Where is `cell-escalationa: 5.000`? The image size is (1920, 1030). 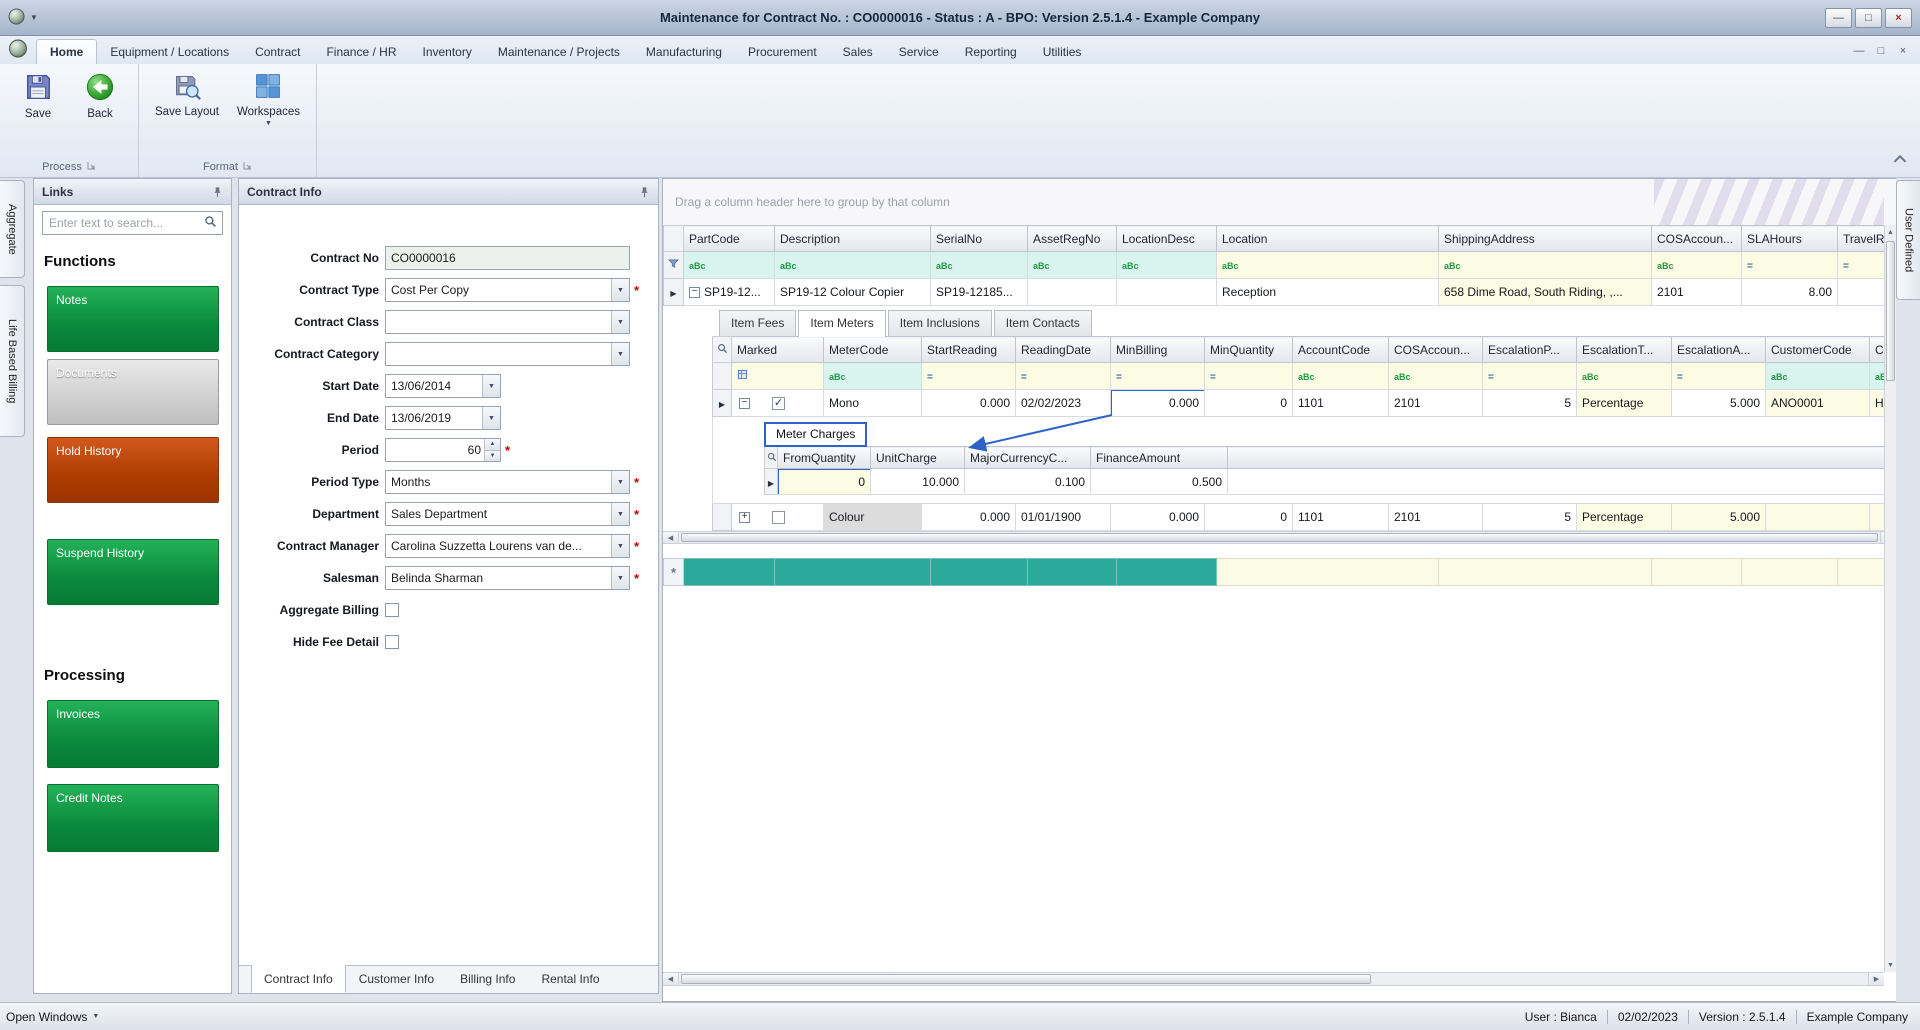
cell-escalationa: 5.000 is located at coordinates (1718, 517).